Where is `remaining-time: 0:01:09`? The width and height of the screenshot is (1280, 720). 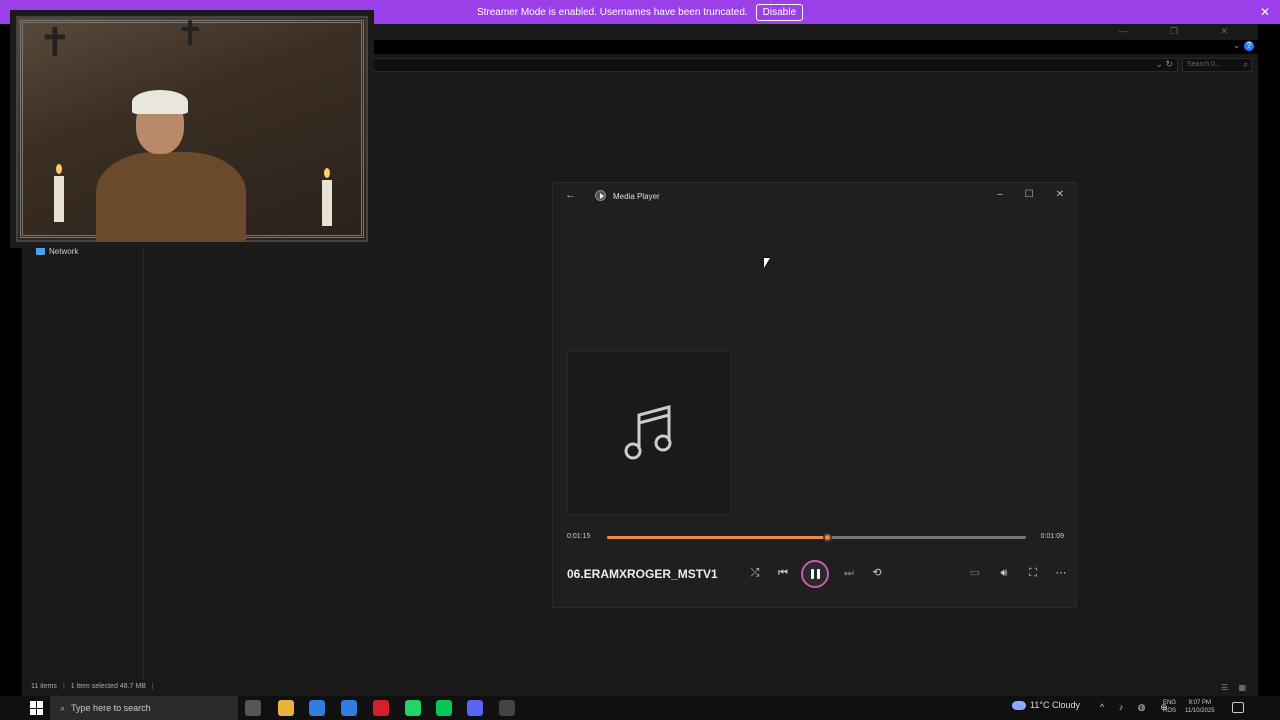
remaining-time: 0:01:09 is located at coordinates (1052, 536).